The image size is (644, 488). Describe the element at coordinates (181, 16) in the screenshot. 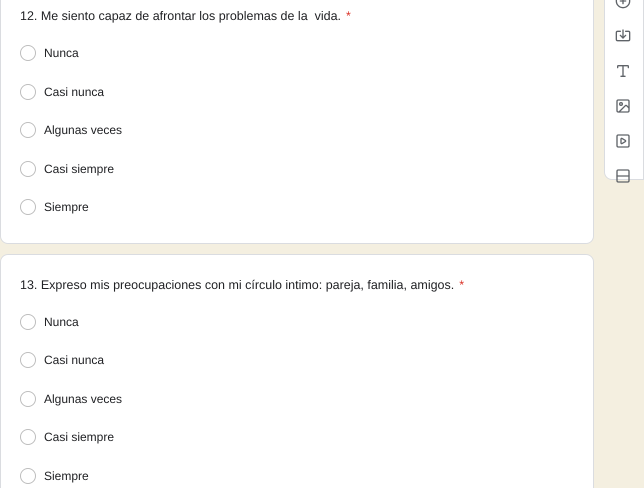

I see `question-title: 12. Me siento capaz de afrontar los problemas de la vida.` at that location.